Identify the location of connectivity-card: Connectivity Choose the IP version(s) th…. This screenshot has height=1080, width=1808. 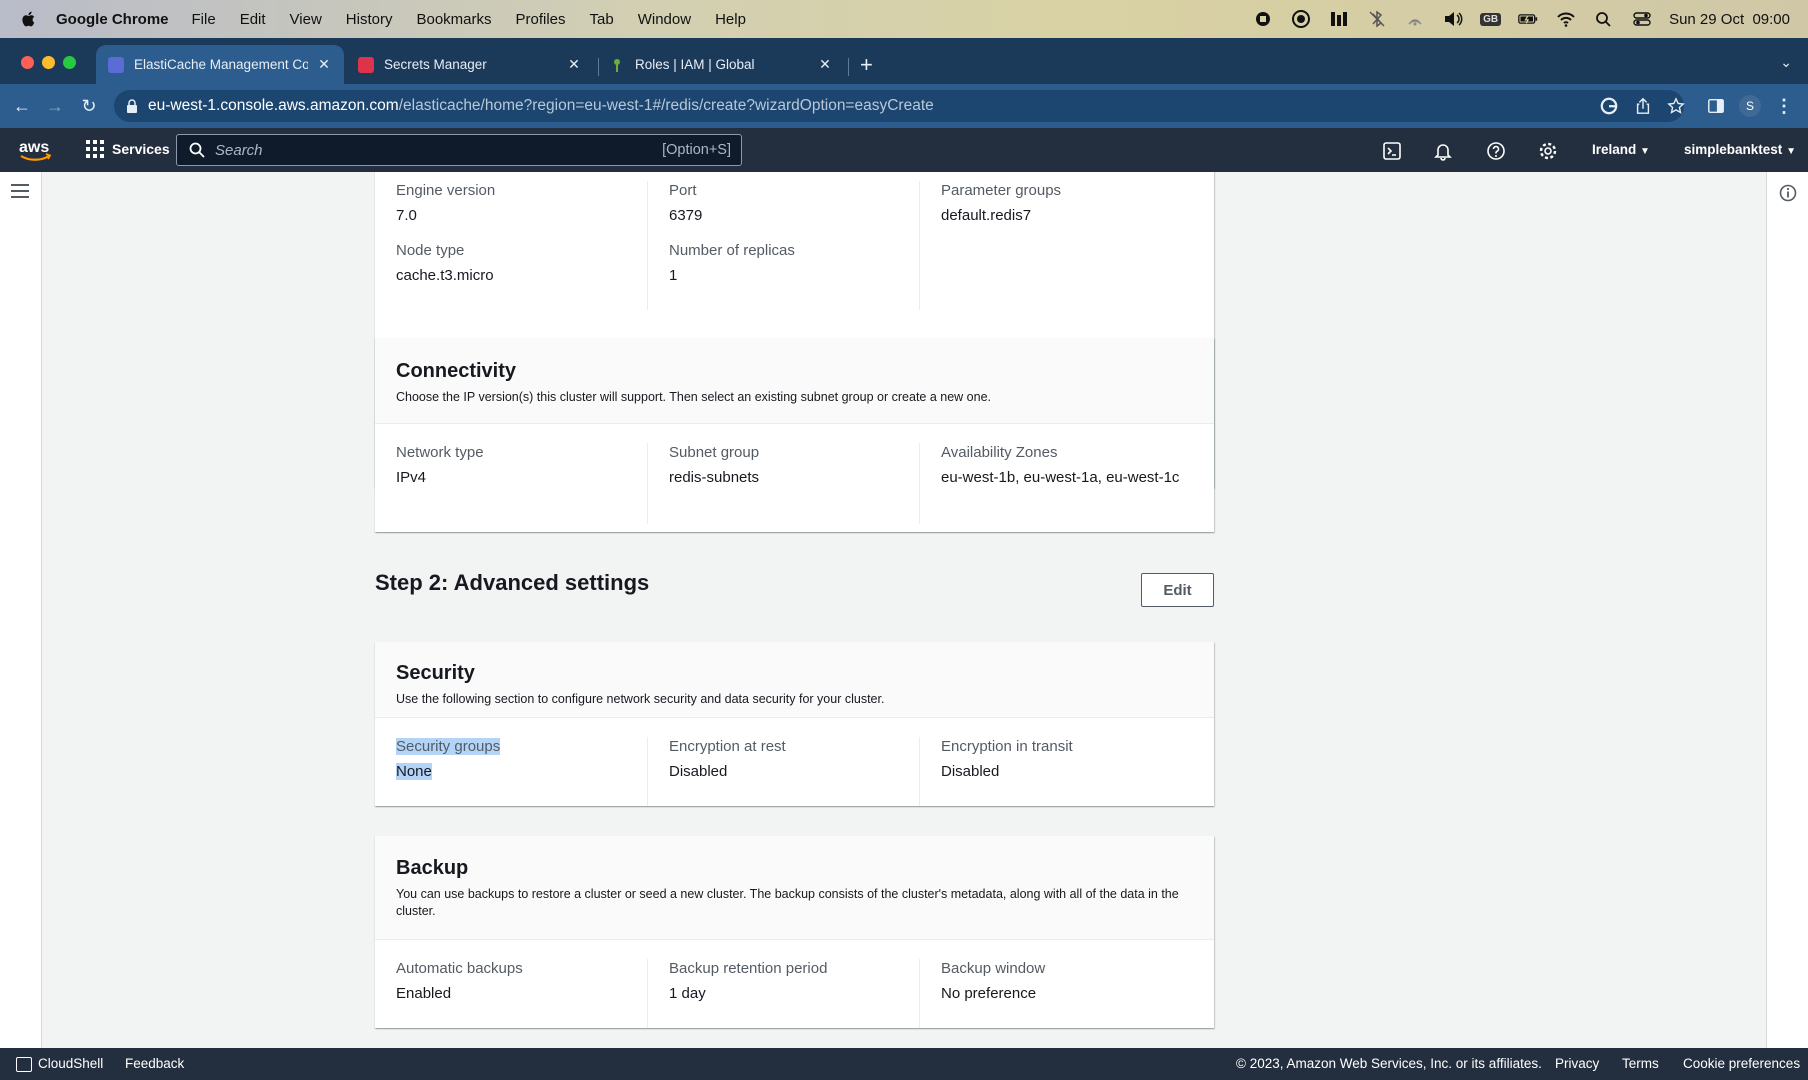
(794, 435).